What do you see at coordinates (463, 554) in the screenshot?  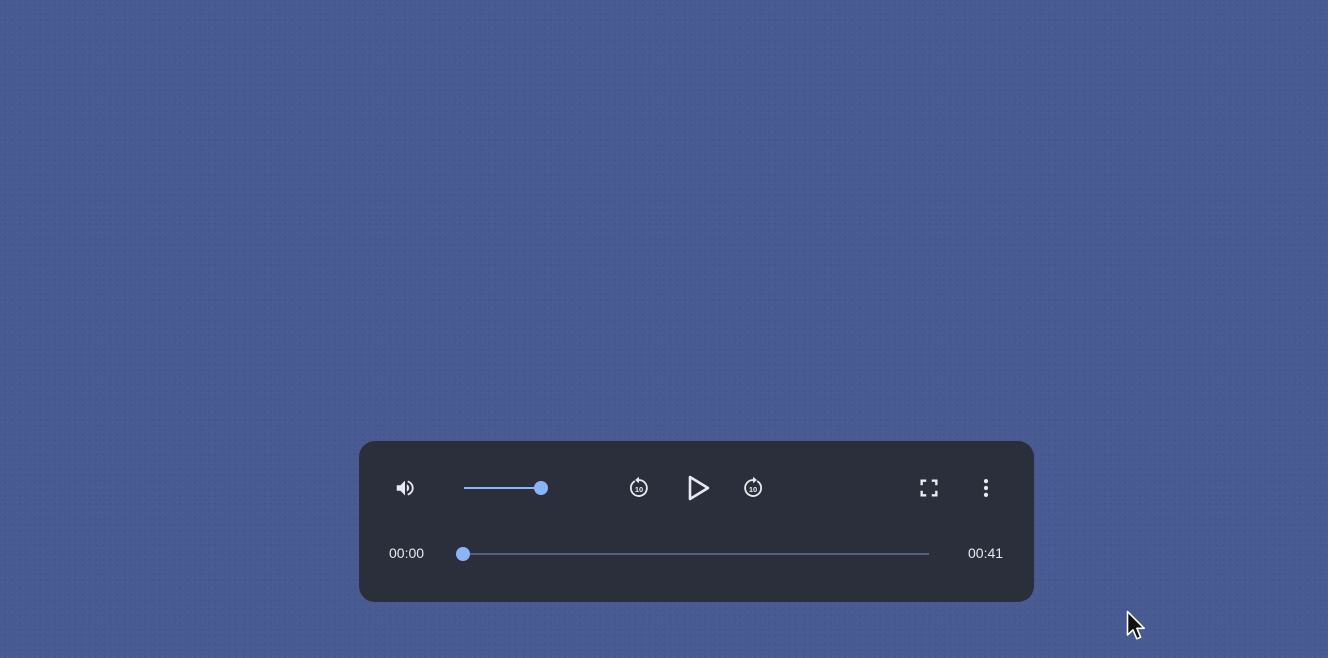 I see `seek-slider-thumb` at bounding box center [463, 554].